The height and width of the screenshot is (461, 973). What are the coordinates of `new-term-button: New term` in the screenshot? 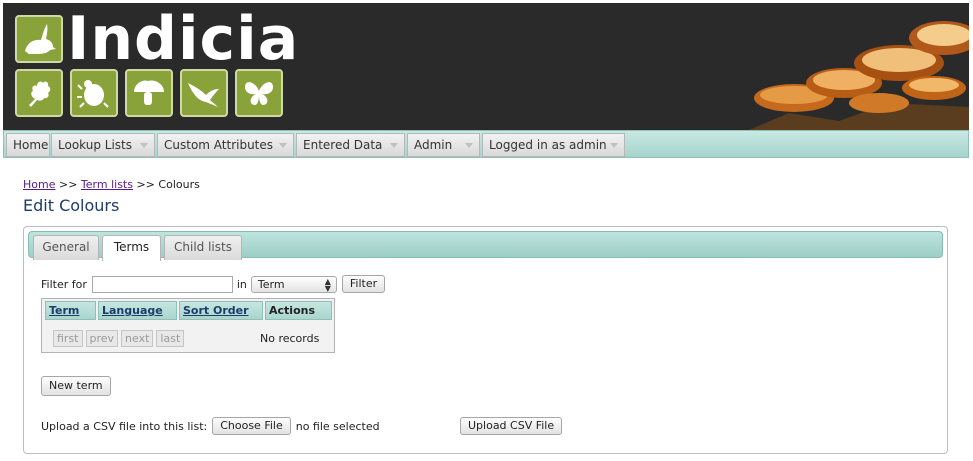 It's located at (76, 386).